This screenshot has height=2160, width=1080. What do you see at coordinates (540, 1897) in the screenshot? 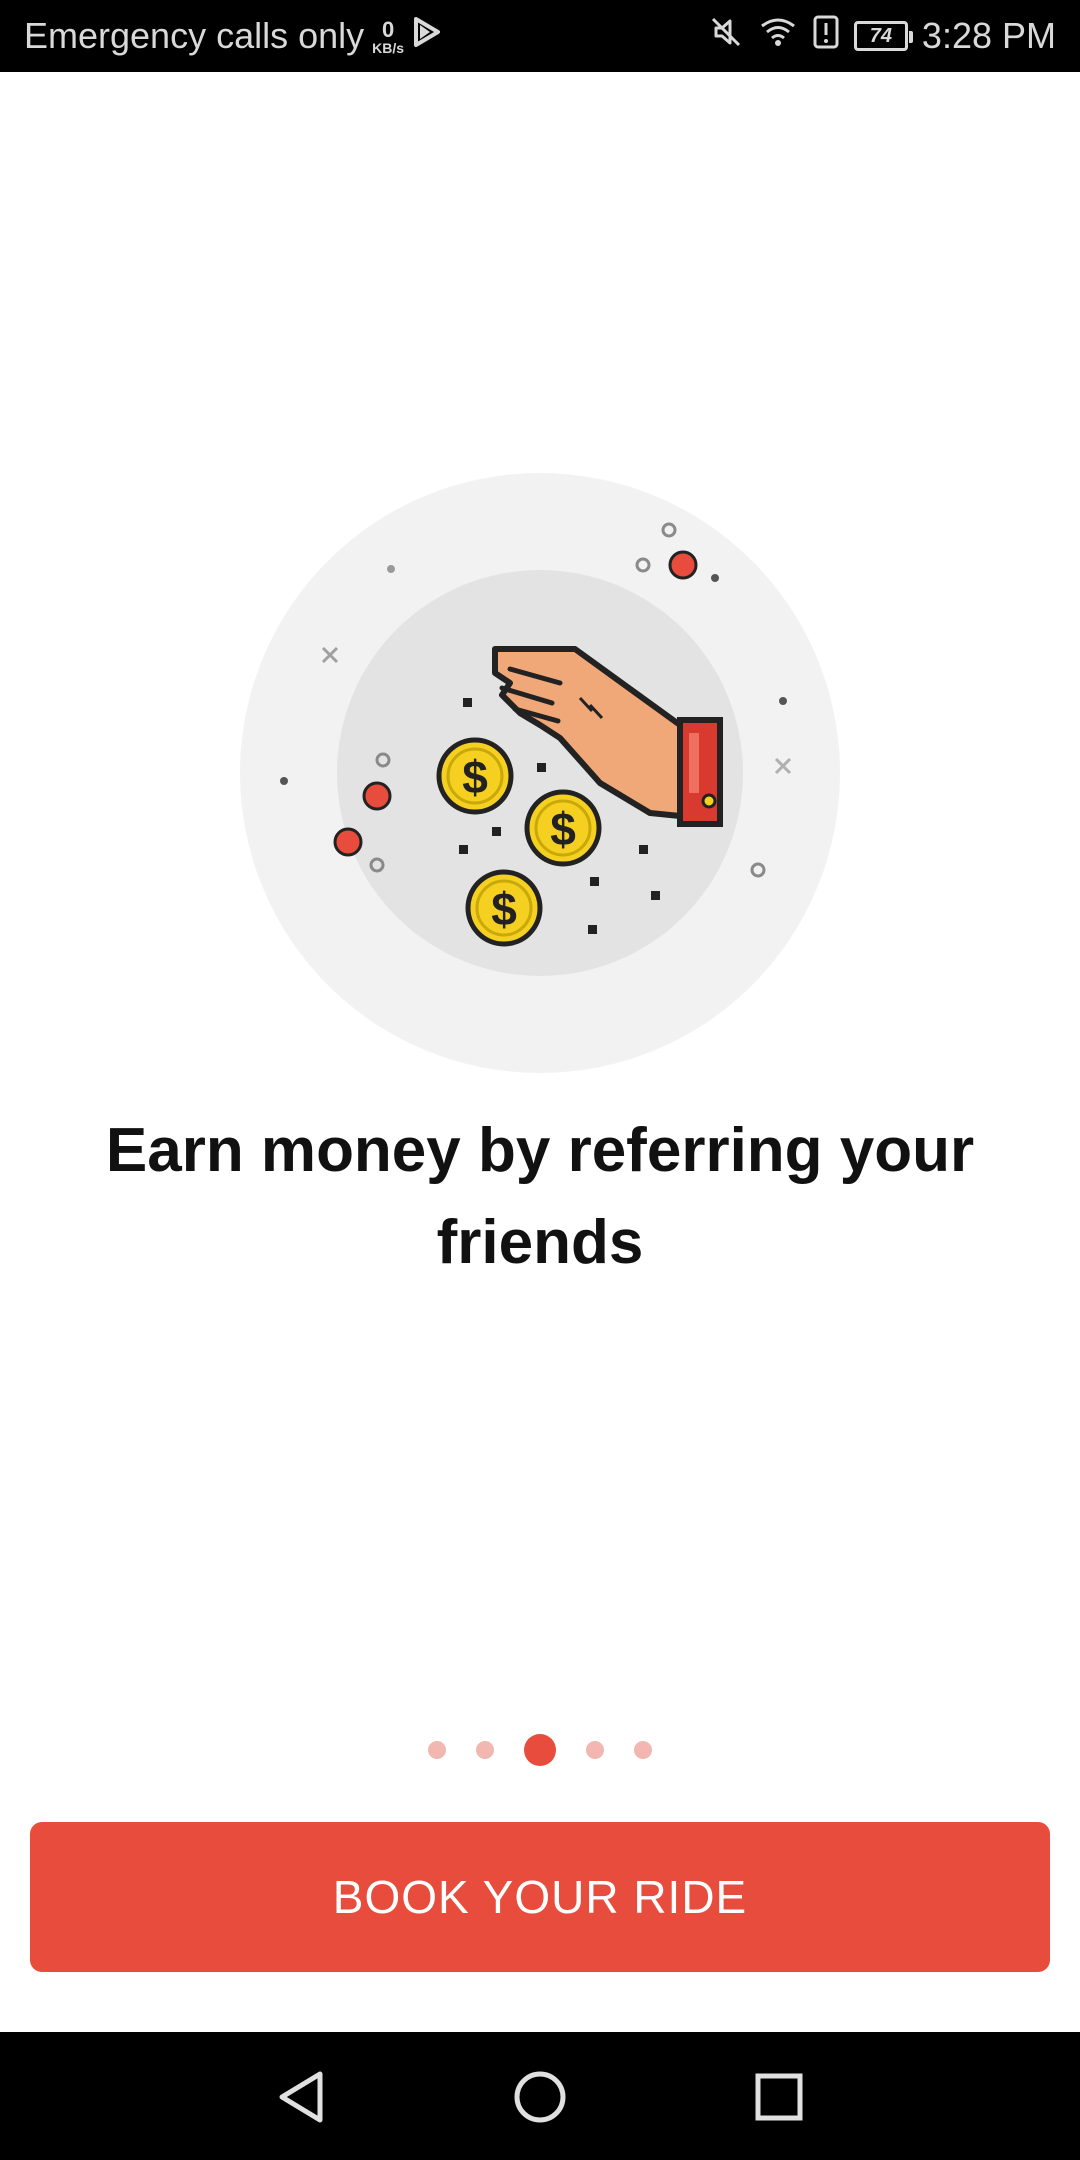
I see `book-ride-button: BOOK YOUR RIDE` at bounding box center [540, 1897].